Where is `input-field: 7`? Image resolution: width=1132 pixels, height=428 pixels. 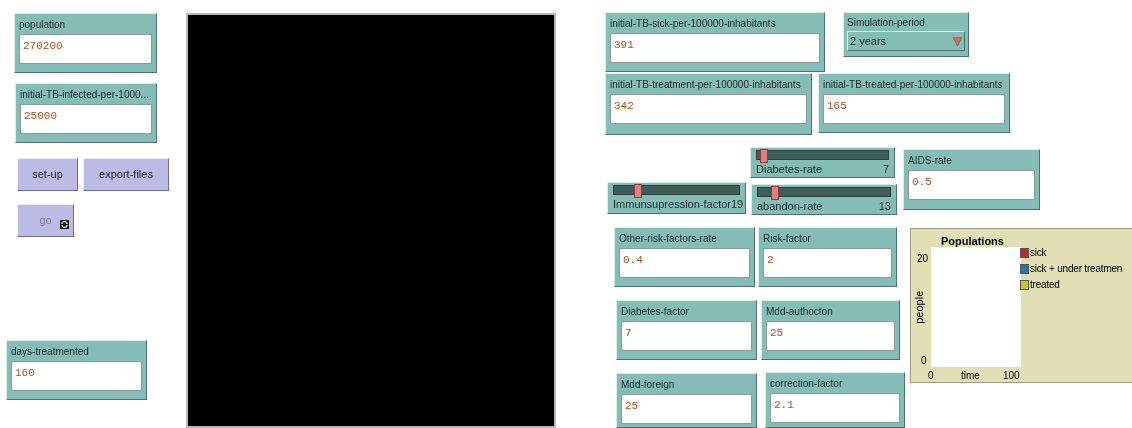 input-field: 7 is located at coordinates (686, 336).